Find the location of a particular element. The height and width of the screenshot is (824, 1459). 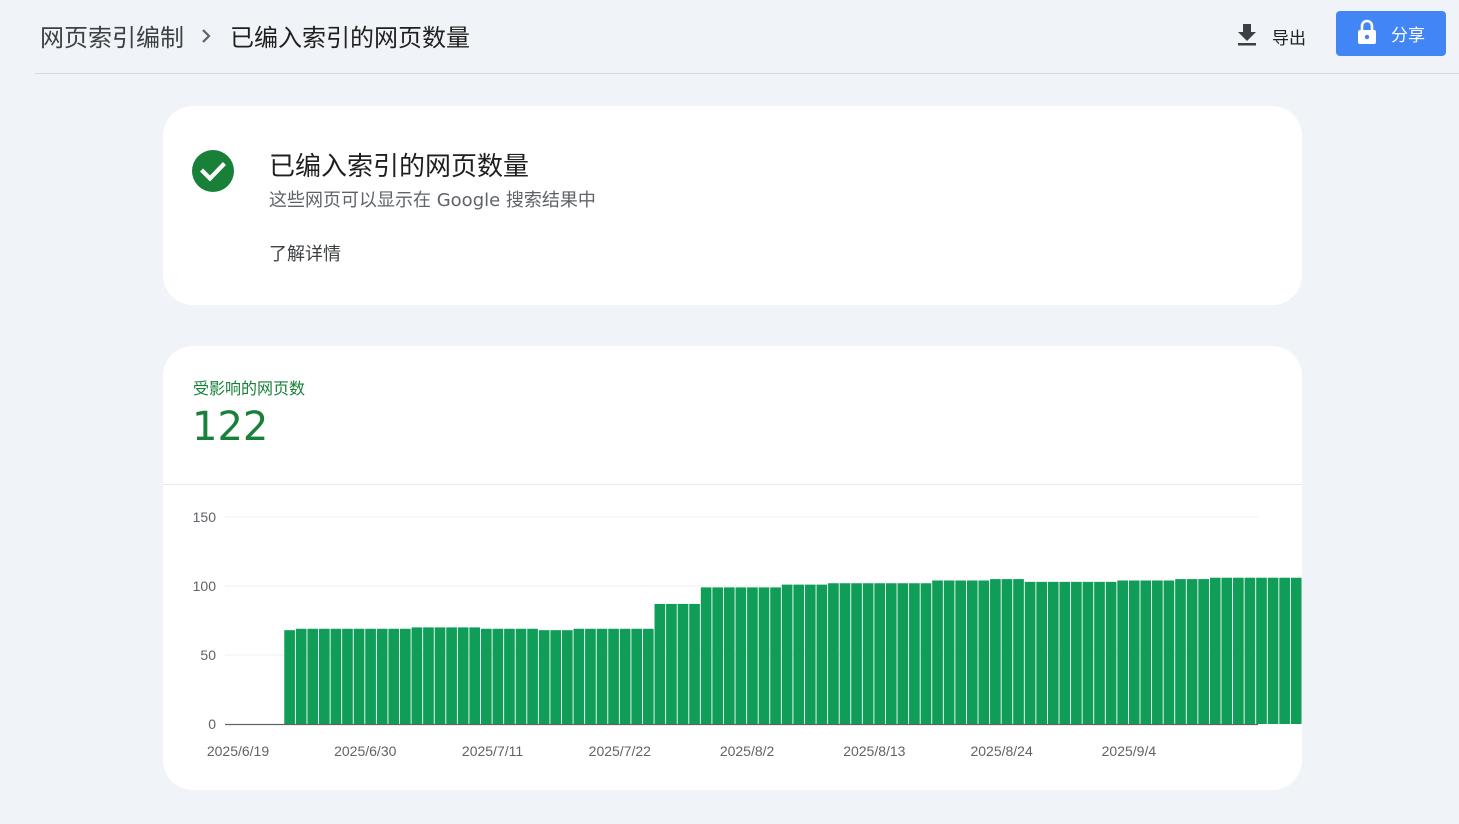

x-tick-label: 2025/8/13 is located at coordinates (874, 751).